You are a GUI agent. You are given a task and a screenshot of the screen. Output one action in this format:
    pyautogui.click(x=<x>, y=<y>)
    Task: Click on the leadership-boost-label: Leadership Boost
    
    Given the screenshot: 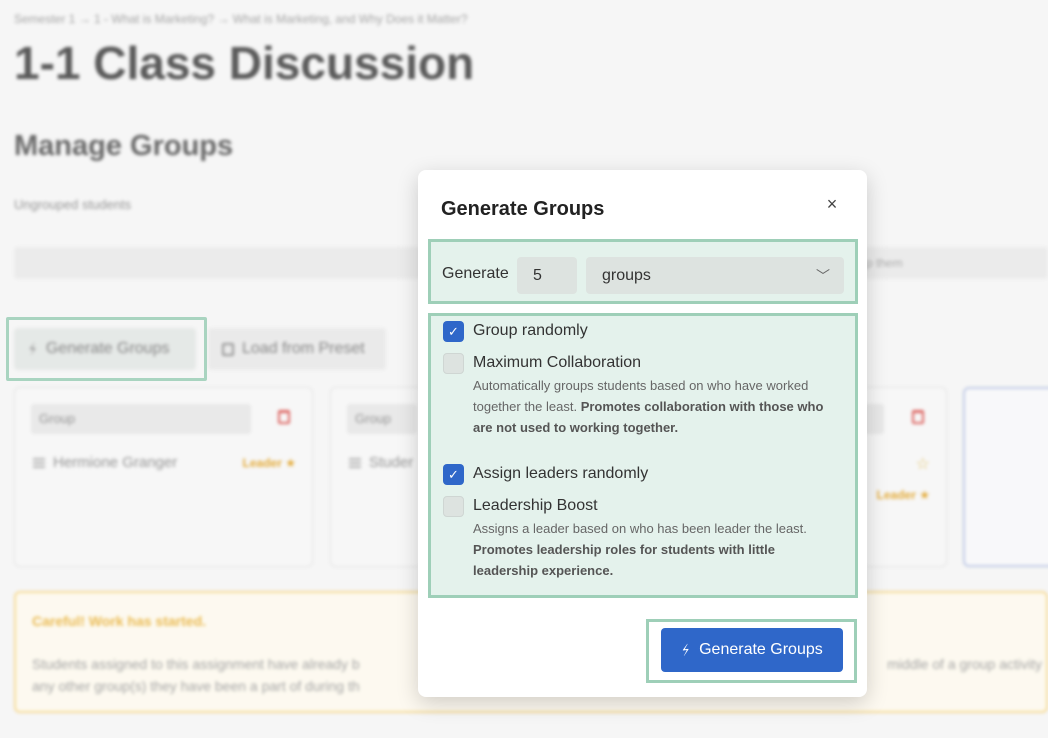 What is the action you would take?
    pyautogui.click(x=535, y=506)
    